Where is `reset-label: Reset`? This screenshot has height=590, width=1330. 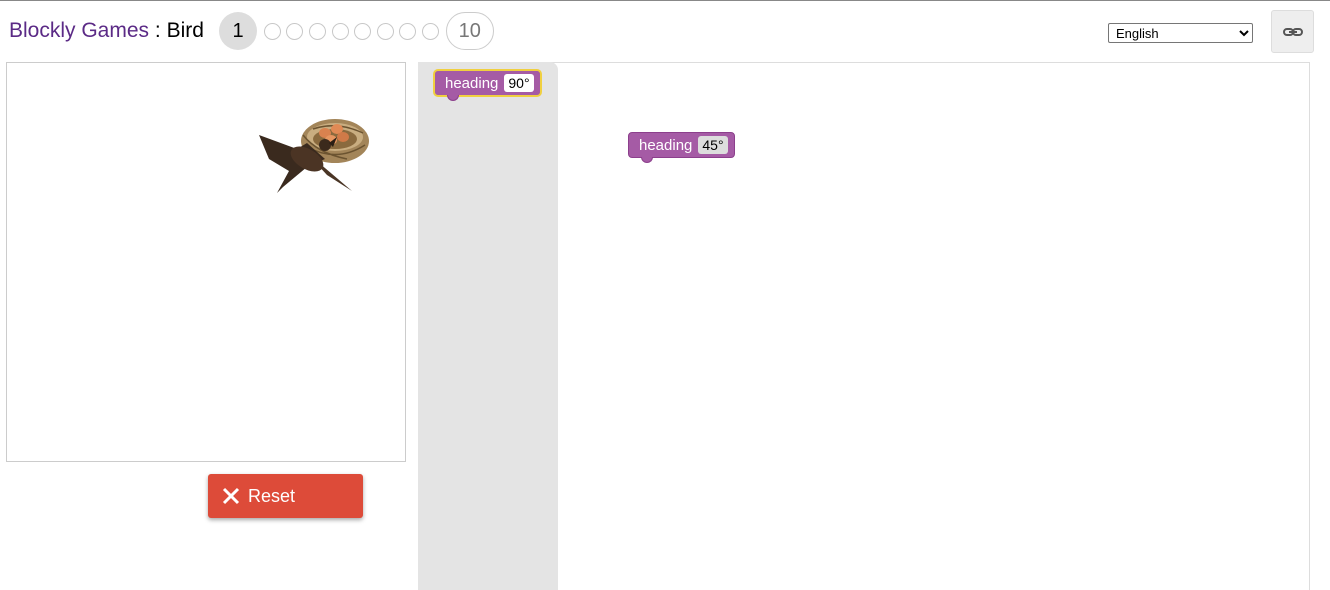 reset-label: Reset is located at coordinates (272, 495).